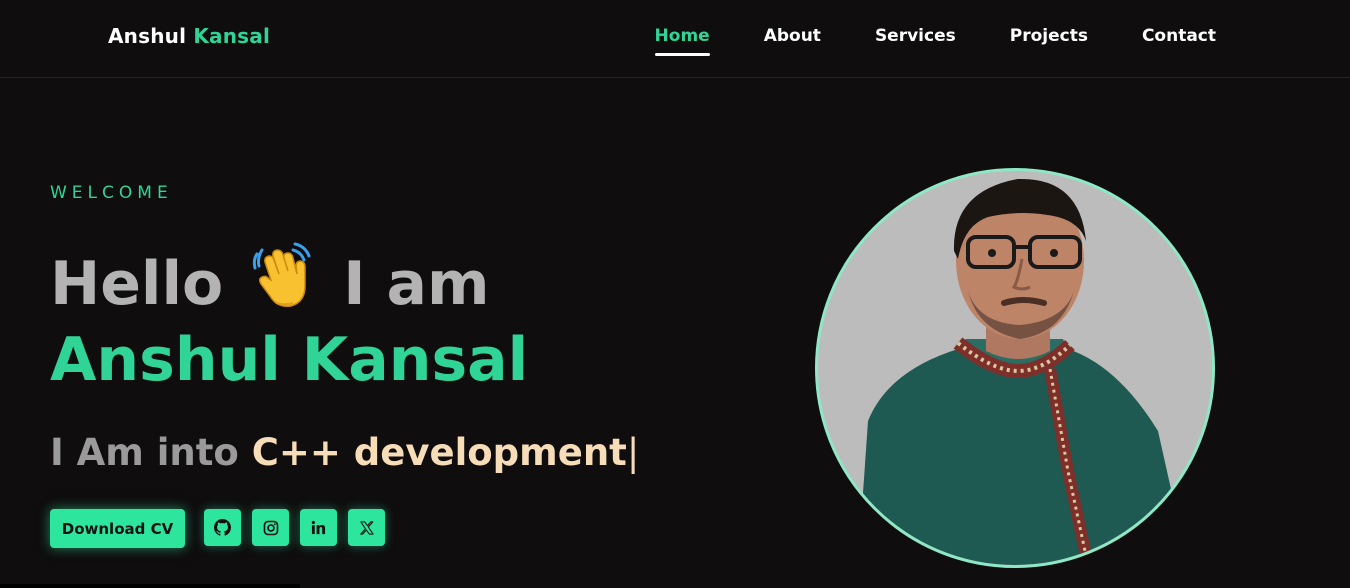  I want to click on nav-contact: Contact, so click(1179, 36).